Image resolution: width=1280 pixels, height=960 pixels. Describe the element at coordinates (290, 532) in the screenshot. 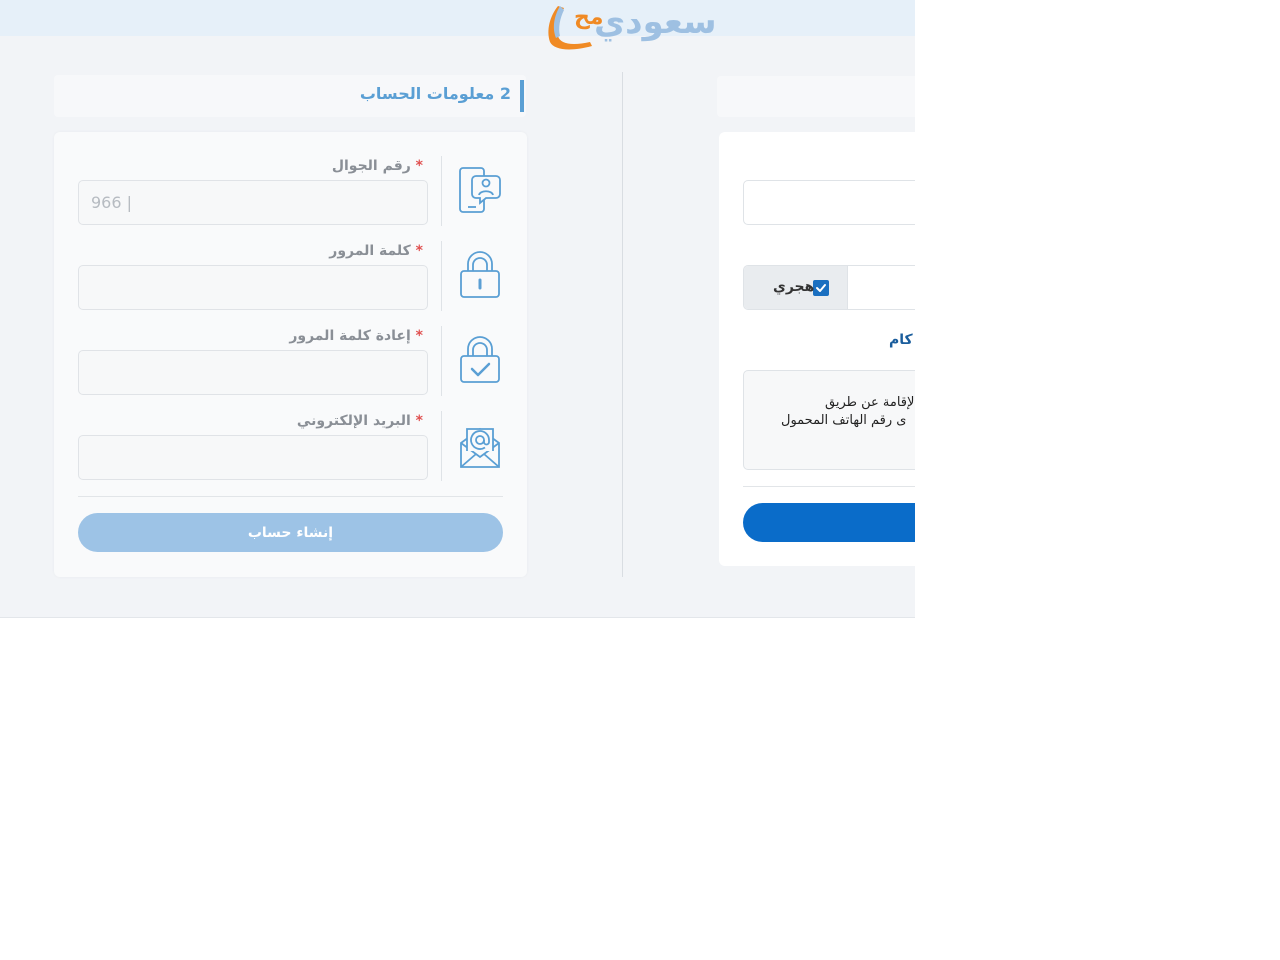

I see `create-account-button: إنشاء حساب` at that location.